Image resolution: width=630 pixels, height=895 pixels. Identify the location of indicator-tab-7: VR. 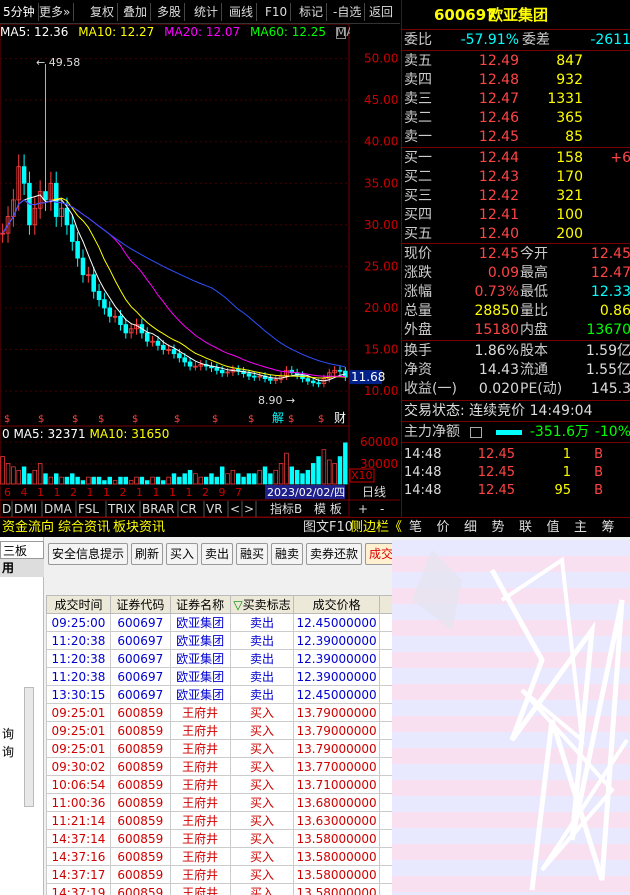
(214, 509).